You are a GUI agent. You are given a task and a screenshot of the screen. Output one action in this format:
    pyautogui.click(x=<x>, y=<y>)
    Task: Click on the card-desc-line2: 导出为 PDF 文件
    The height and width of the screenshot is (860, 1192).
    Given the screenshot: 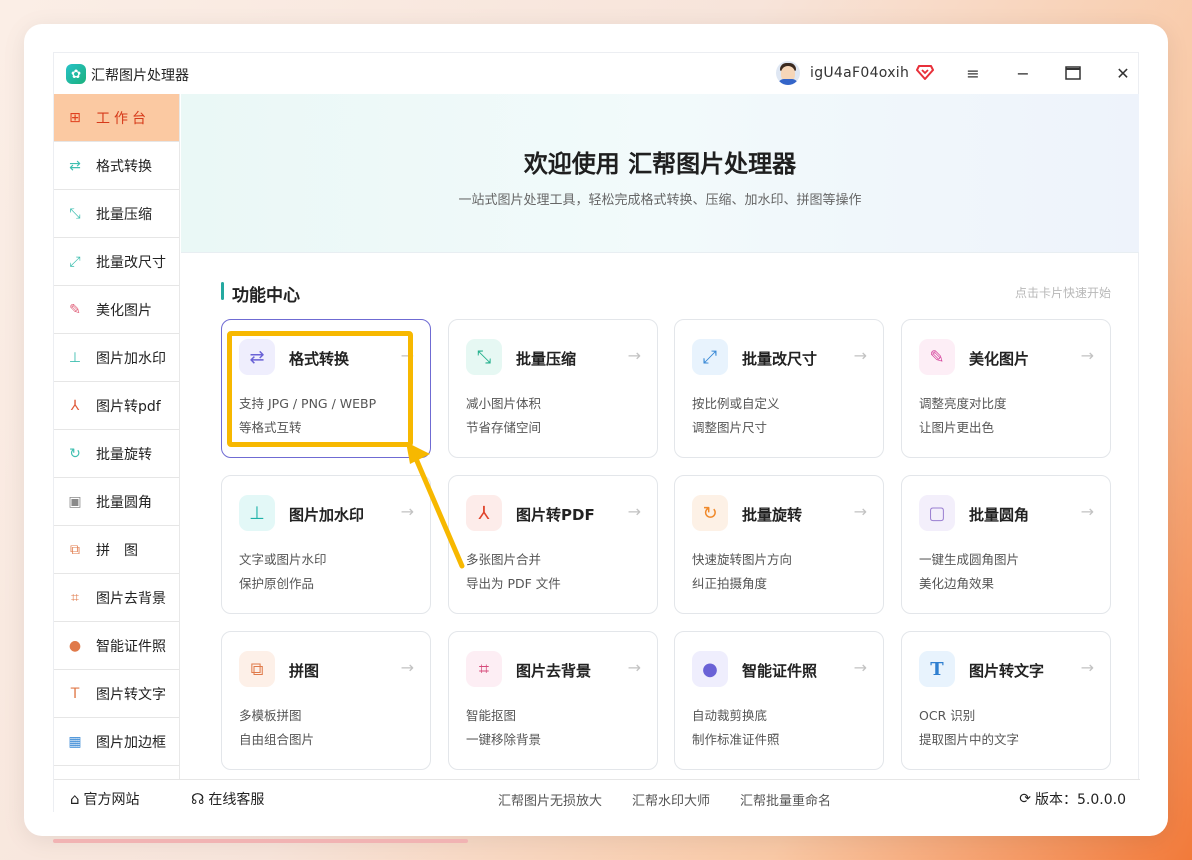 What is the action you would take?
    pyautogui.click(x=513, y=583)
    